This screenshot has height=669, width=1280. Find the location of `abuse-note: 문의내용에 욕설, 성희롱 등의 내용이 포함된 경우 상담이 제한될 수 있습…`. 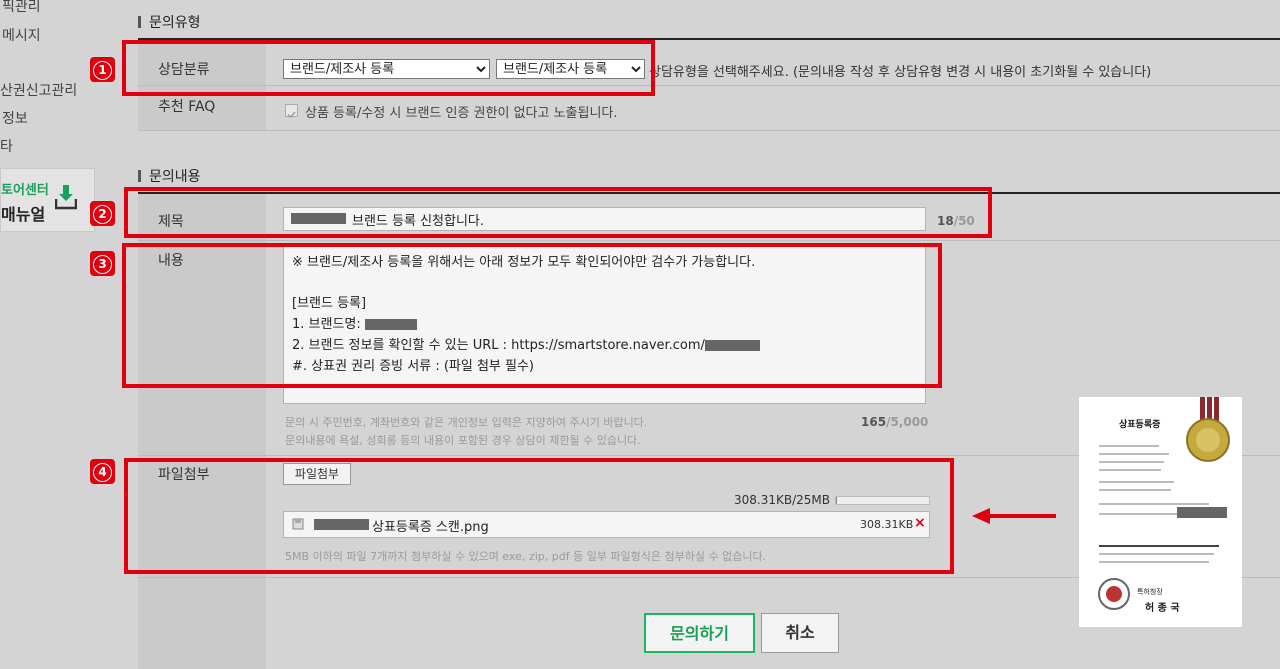

abuse-note: 문의내용에 욕설, 성희롱 등의 내용이 포함된 경우 상담이 제한될 수 있습… is located at coordinates (463, 440).